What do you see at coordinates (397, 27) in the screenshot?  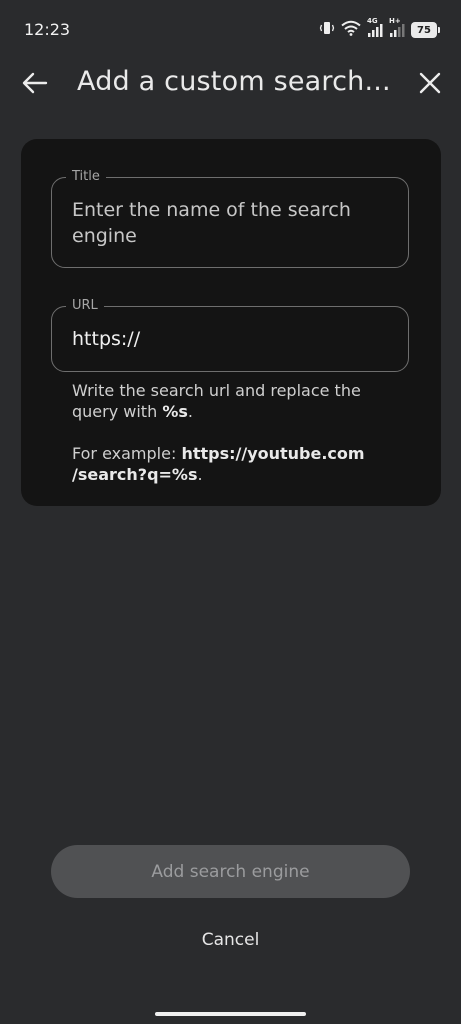 I see `signal-icon: H+` at bounding box center [397, 27].